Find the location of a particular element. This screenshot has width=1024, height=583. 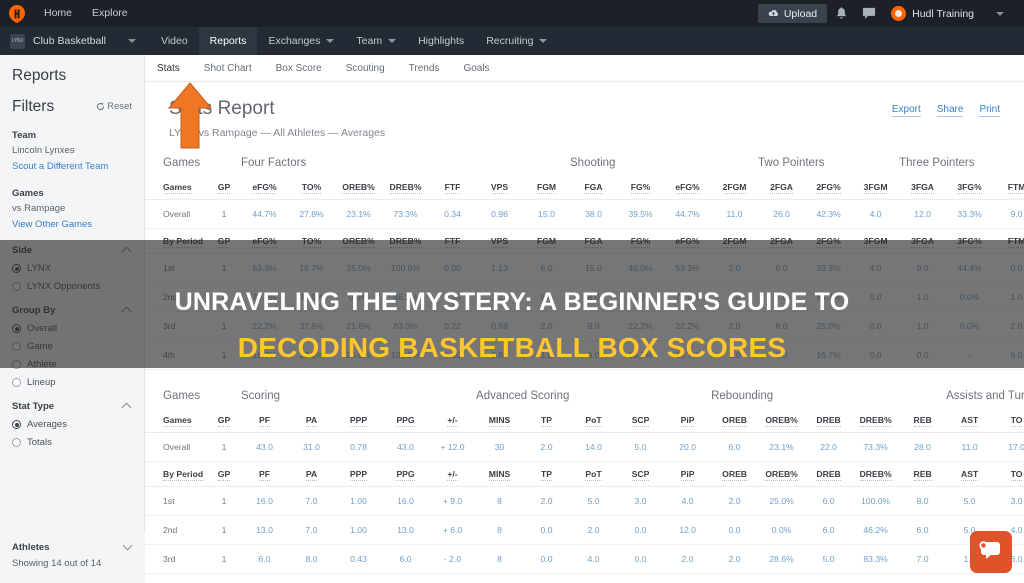

user-menu: Hudl Training is located at coordinates (930, 13).